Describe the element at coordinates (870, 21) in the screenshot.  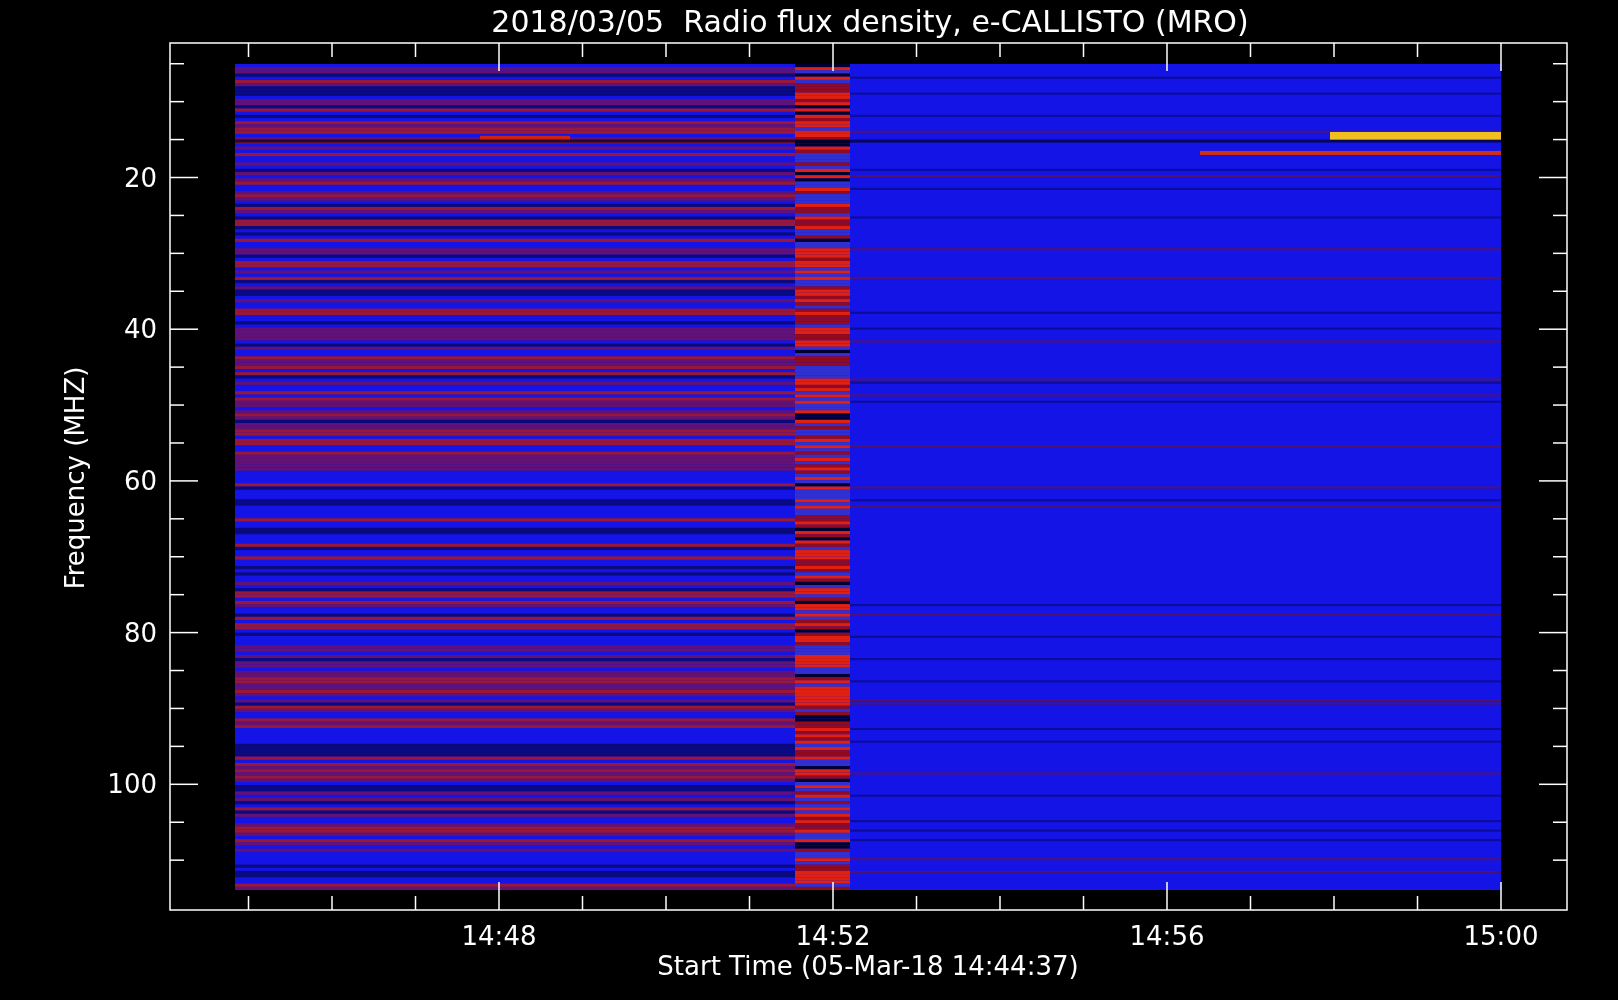
I see `chart-title: 2018/03/05 Radio flux density, e-CALLISTO (MRO)` at that location.